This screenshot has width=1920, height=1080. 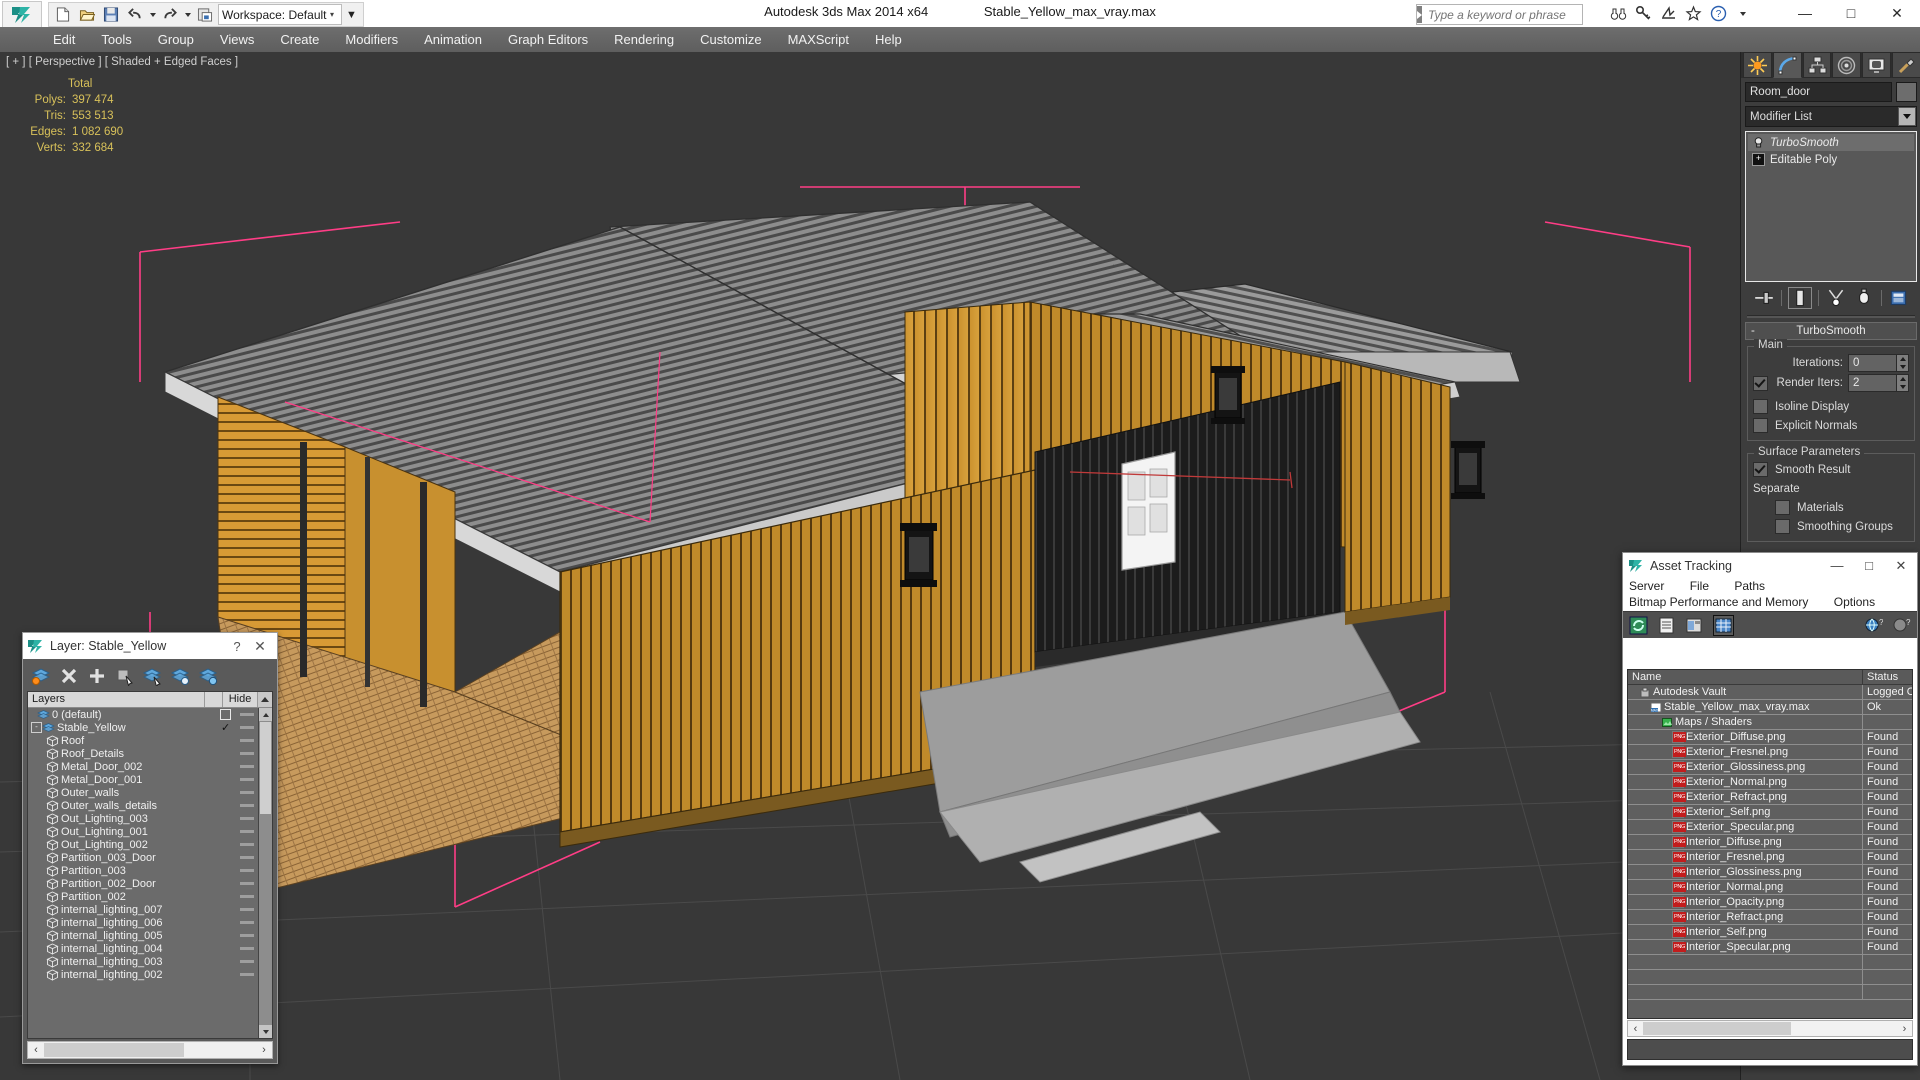 What do you see at coordinates (1757, 65) in the screenshot?
I see `tab-create` at bounding box center [1757, 65].